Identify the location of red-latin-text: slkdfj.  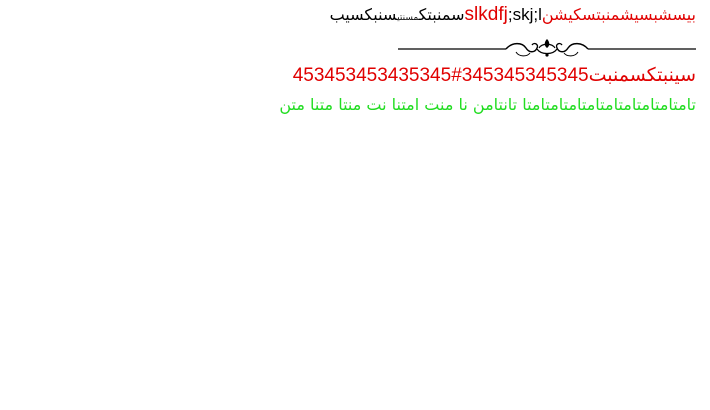
(486, 14).